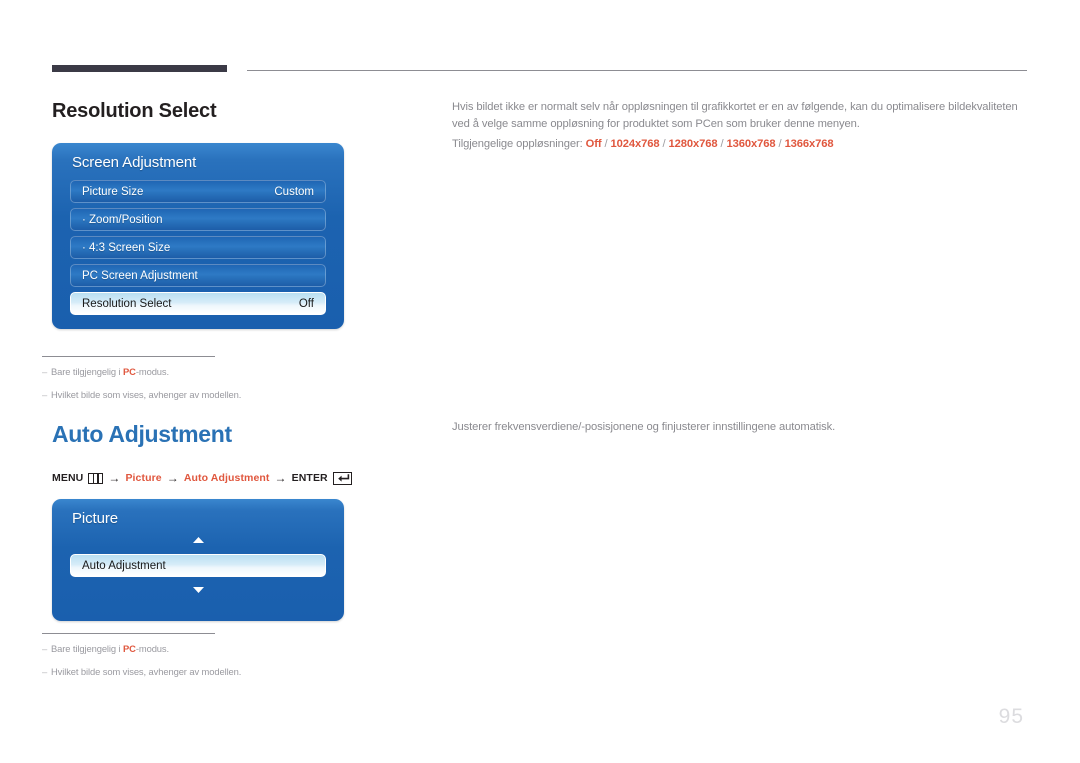  Describe the element at coordinates (198, 303) in the screenshot. I see `osd-row-resolution-select: Resolution Select Off` at that location.